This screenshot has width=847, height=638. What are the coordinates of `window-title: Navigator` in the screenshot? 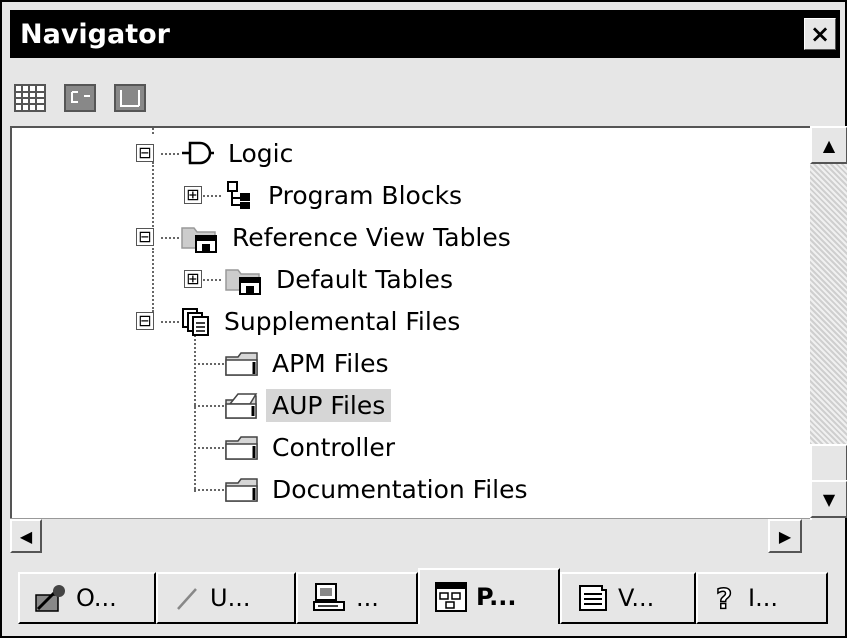 It's located at (95, 34).